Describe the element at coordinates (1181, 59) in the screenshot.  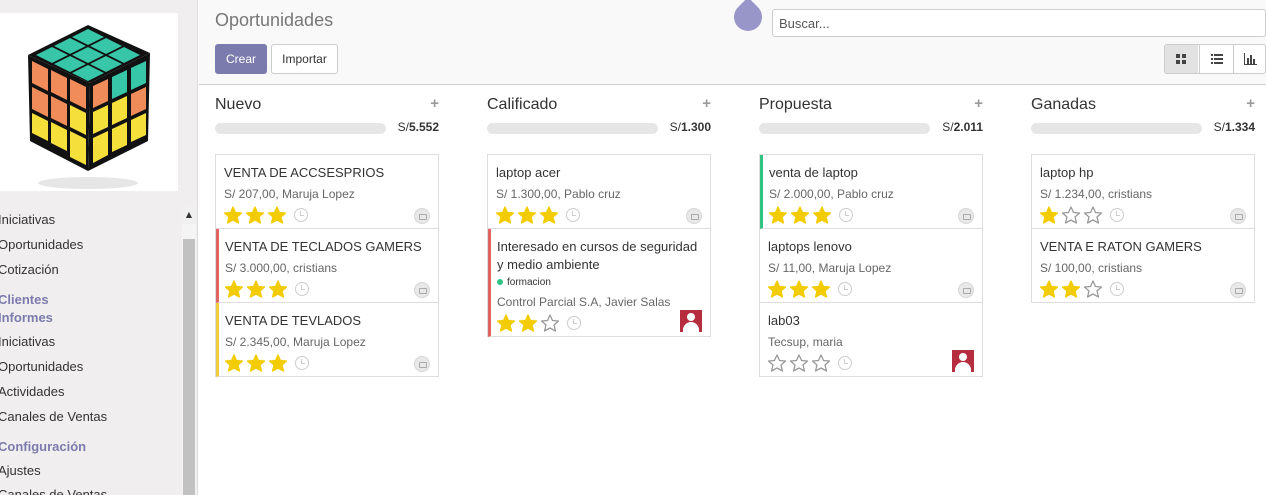
I see `kanban-view-icon` at that location.